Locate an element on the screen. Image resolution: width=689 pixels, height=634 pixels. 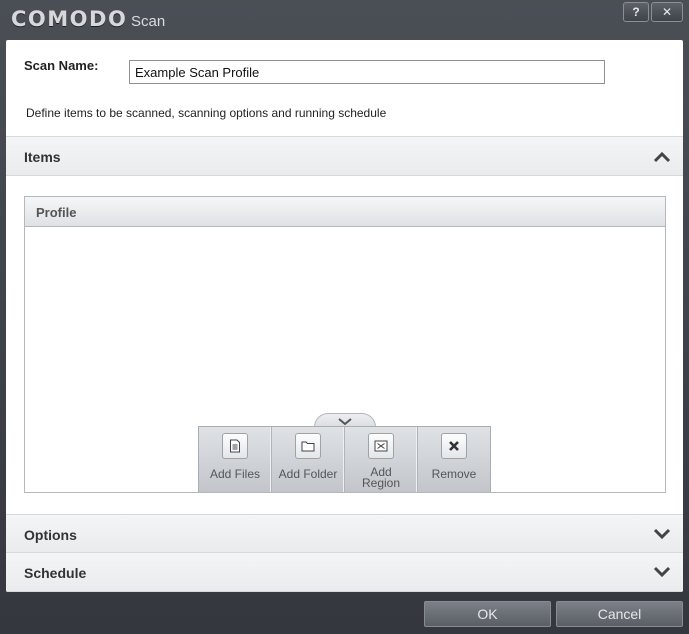
add-files-button: Add Files is located at coordinates (235, 459).